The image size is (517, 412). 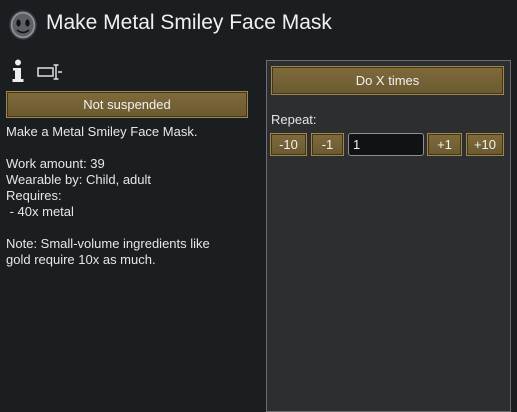 What do you see at coordinates (18, 71) in the screenshot?
I see `info-icon` at bounding box center [18, 71].